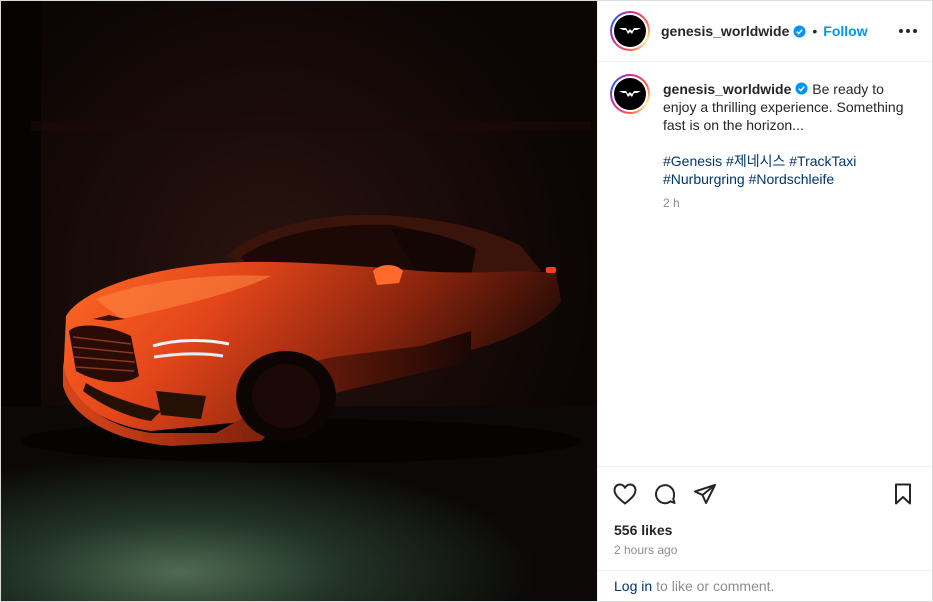 This screenshot has height=602, width=933. What do you see at coordinates (903, 494) in the screenshot?
I see `bookmark-icon` at bounding box center [903, 494].